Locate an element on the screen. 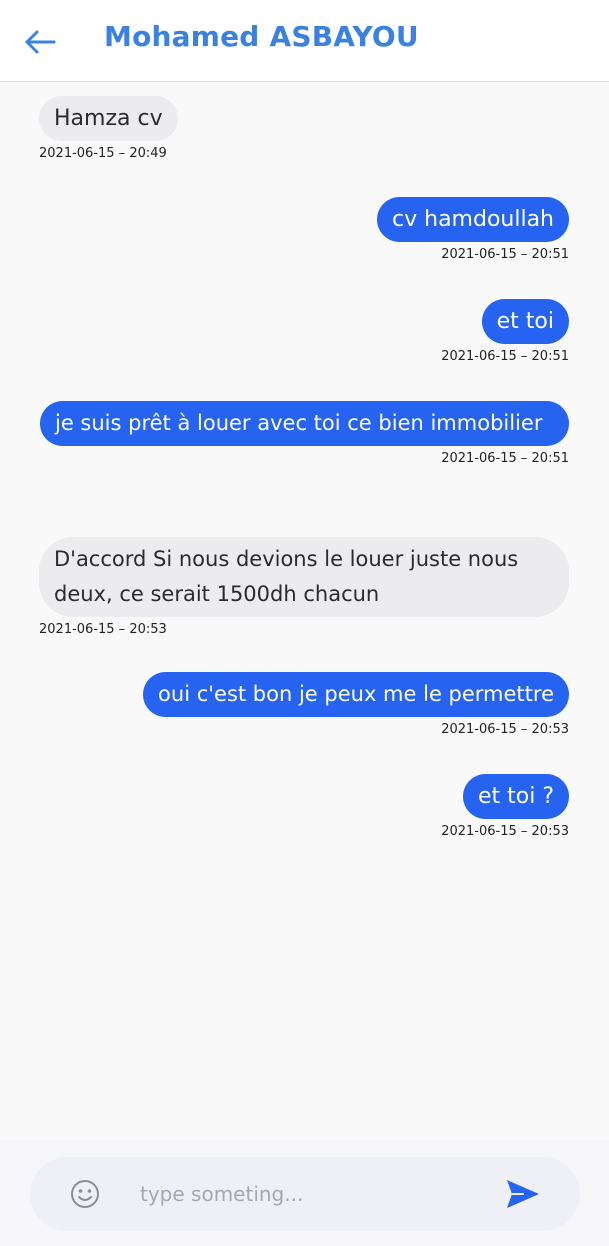 This screenshot has width=609, height=1246. message-bubble: Hamza cv is located at coordinates (108, 118).